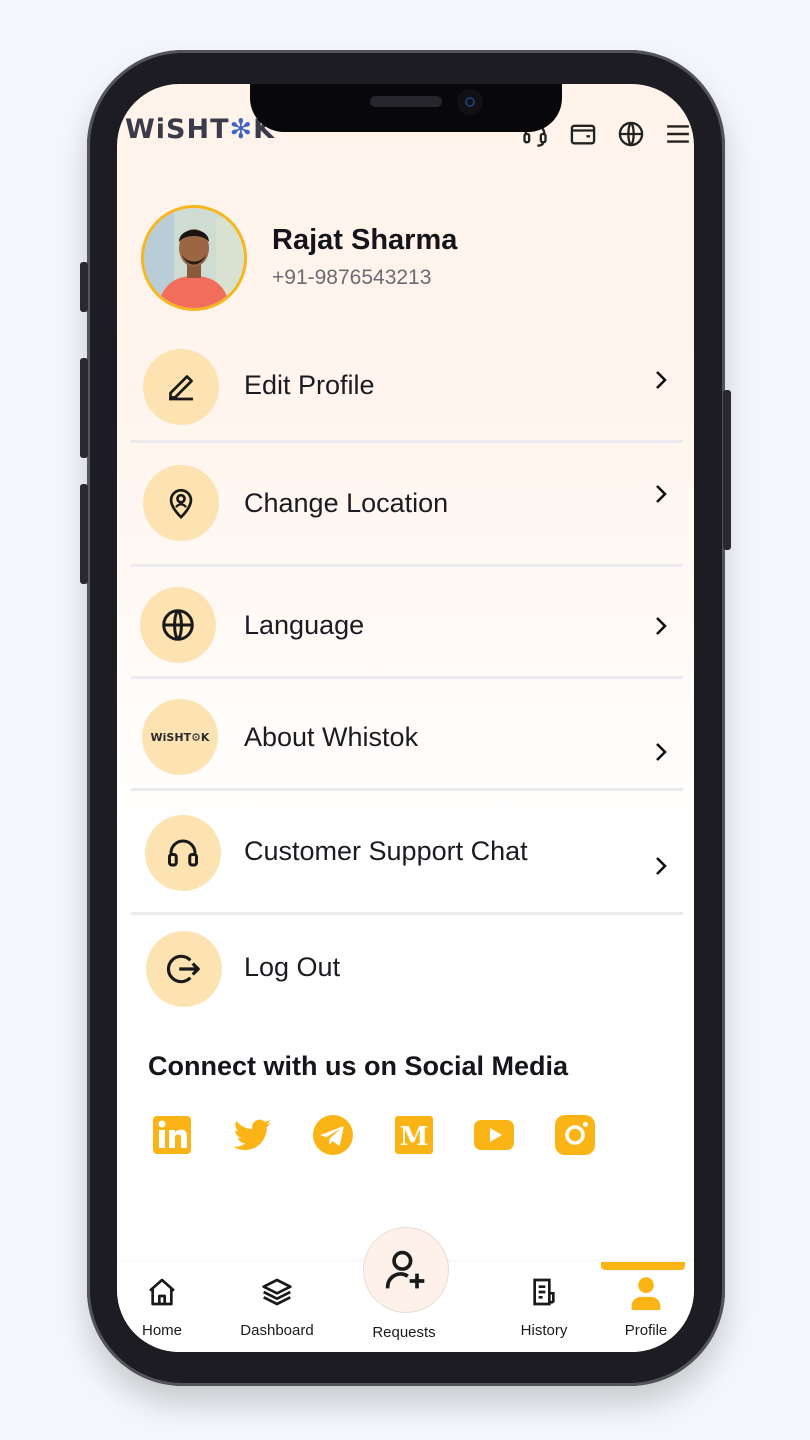  I want to click on logout-icon, so click(183, 969).